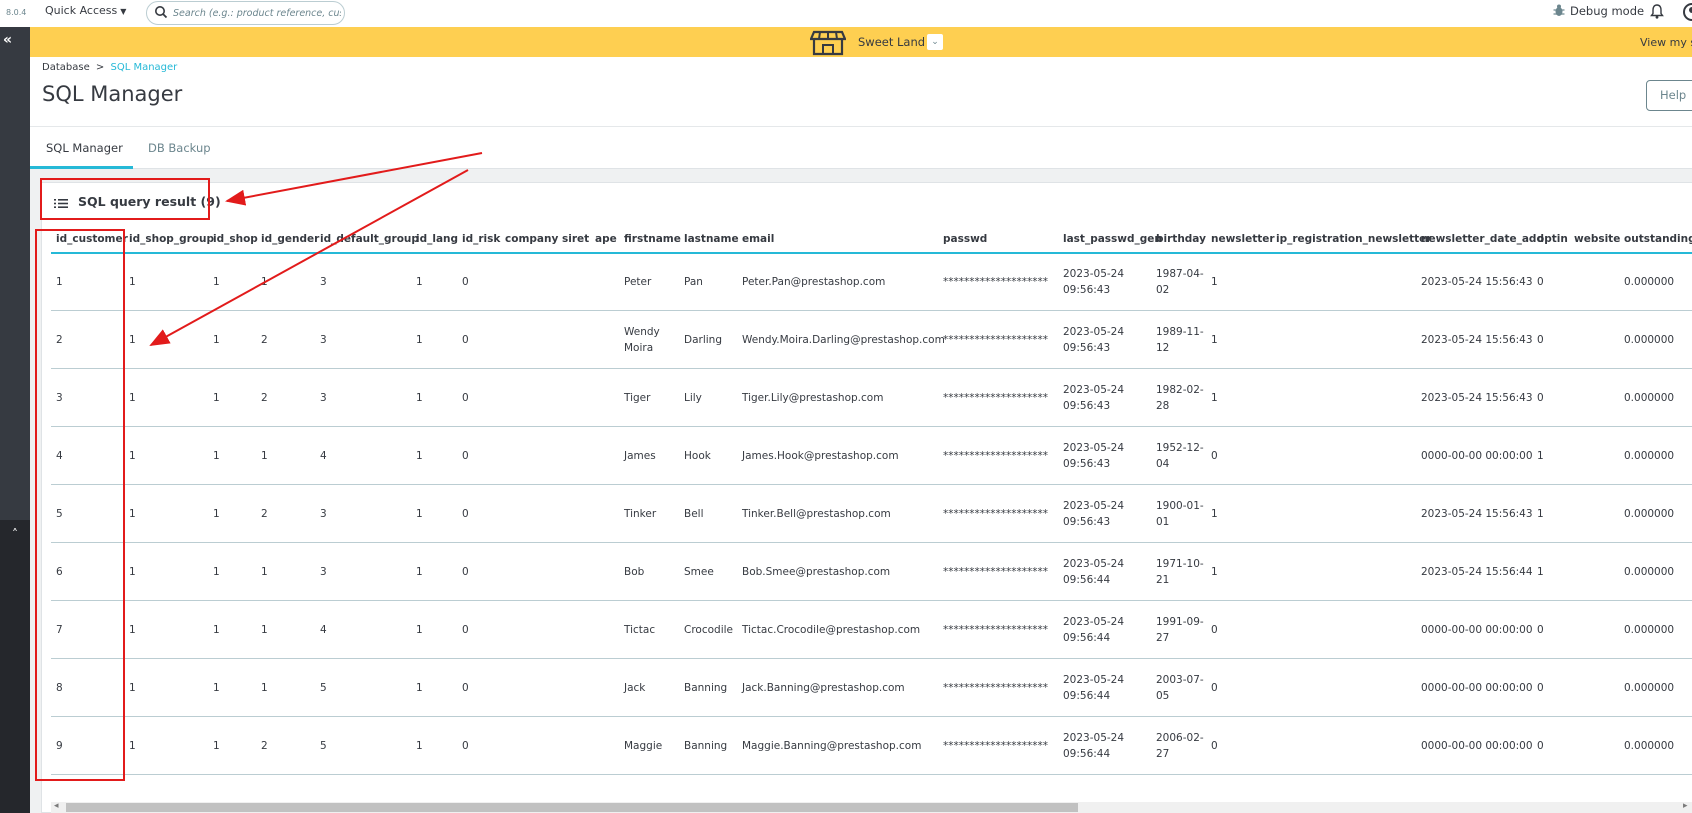 The width and height of the screenshot is (1692, 813). Describe the element at coordinates (309, 257) in the screenshot. I see `arrow-to-id-column` at that location.